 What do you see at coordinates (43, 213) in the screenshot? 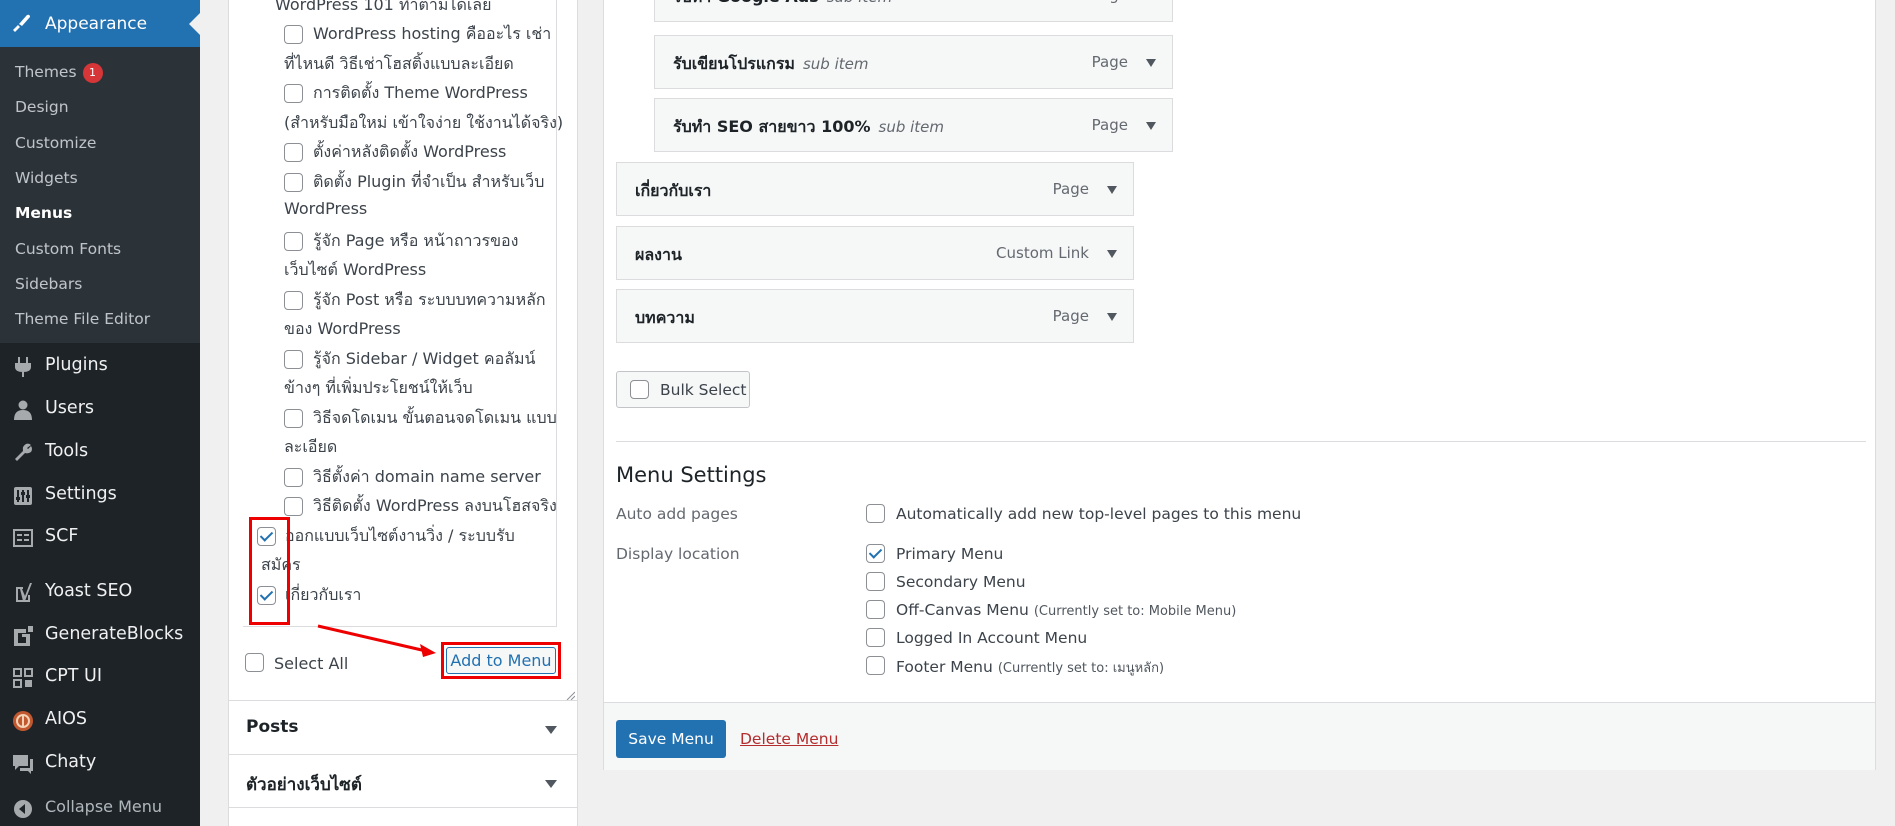
I see `submenu-item-menus: Menus` at bounding box center [43, 213].